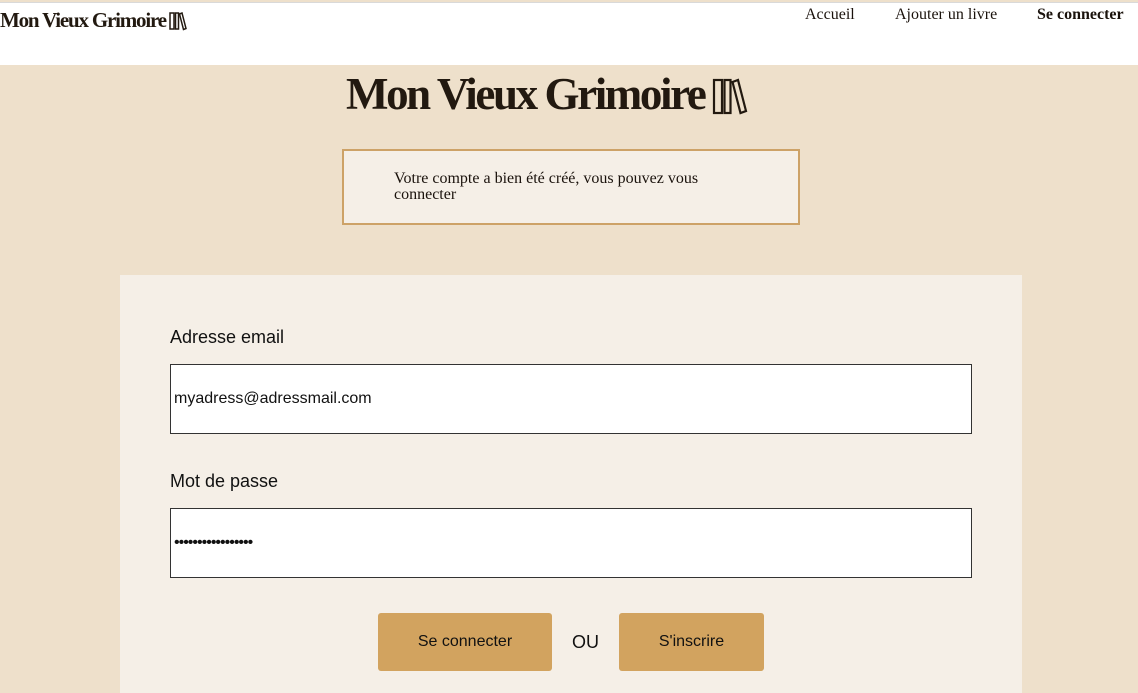 The image size is (1138, 693). Describe the element at coordinates (526, 94) in the screenshot. I see `page-logo-text: Mon Vieux Grimoire` at that location.